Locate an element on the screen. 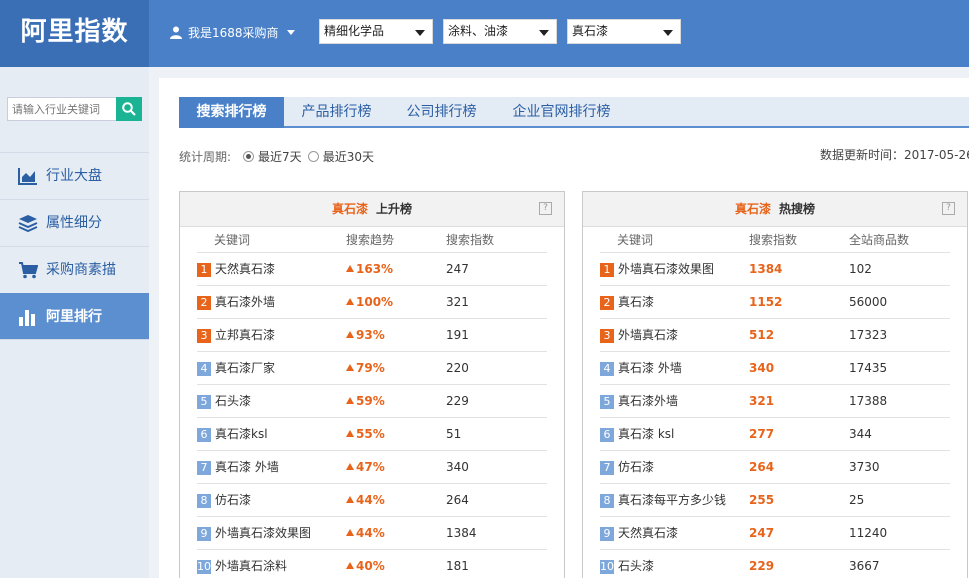 The width and height of the screenshot is (969, 578). tab-search-ranking: 搜索排行榜 is located at coordinates (231, 112).